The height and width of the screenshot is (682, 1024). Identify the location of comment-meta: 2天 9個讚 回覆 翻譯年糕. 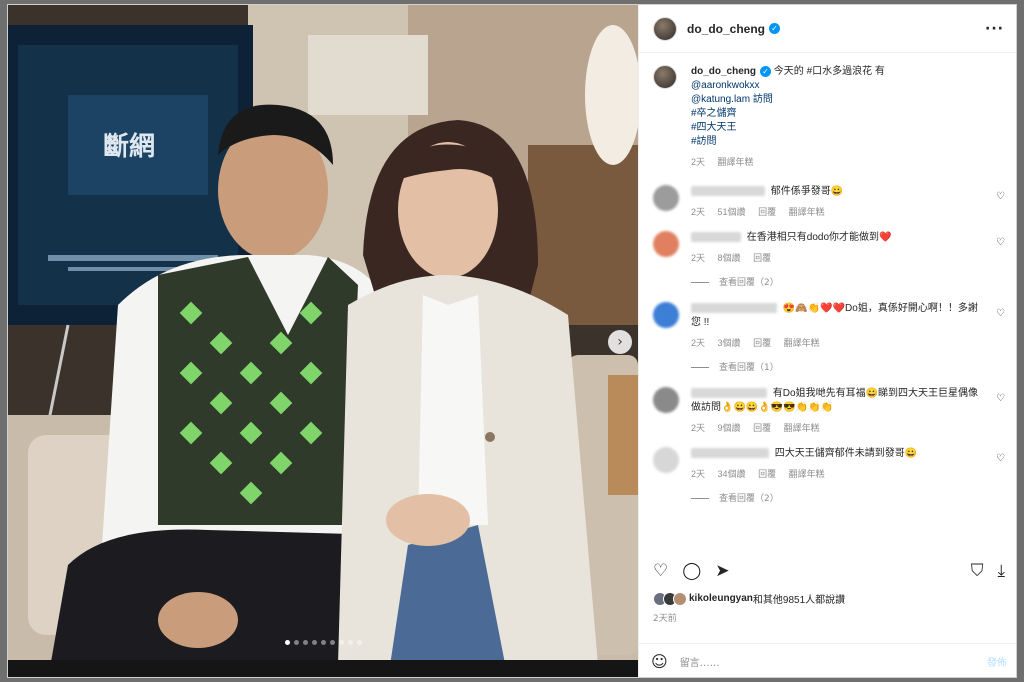
(836, 428).